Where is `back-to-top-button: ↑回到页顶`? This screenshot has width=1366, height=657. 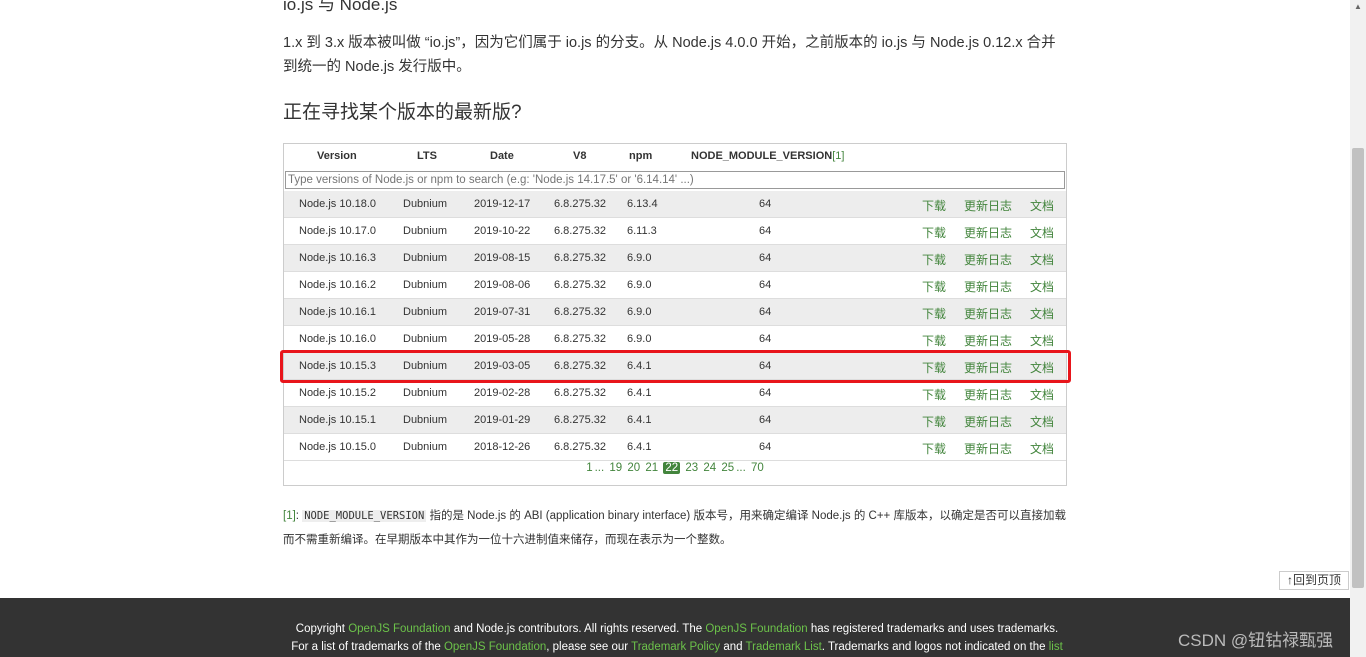 back-to-top-button: ↑回到页顶 is located at coordinates (1314, 580).